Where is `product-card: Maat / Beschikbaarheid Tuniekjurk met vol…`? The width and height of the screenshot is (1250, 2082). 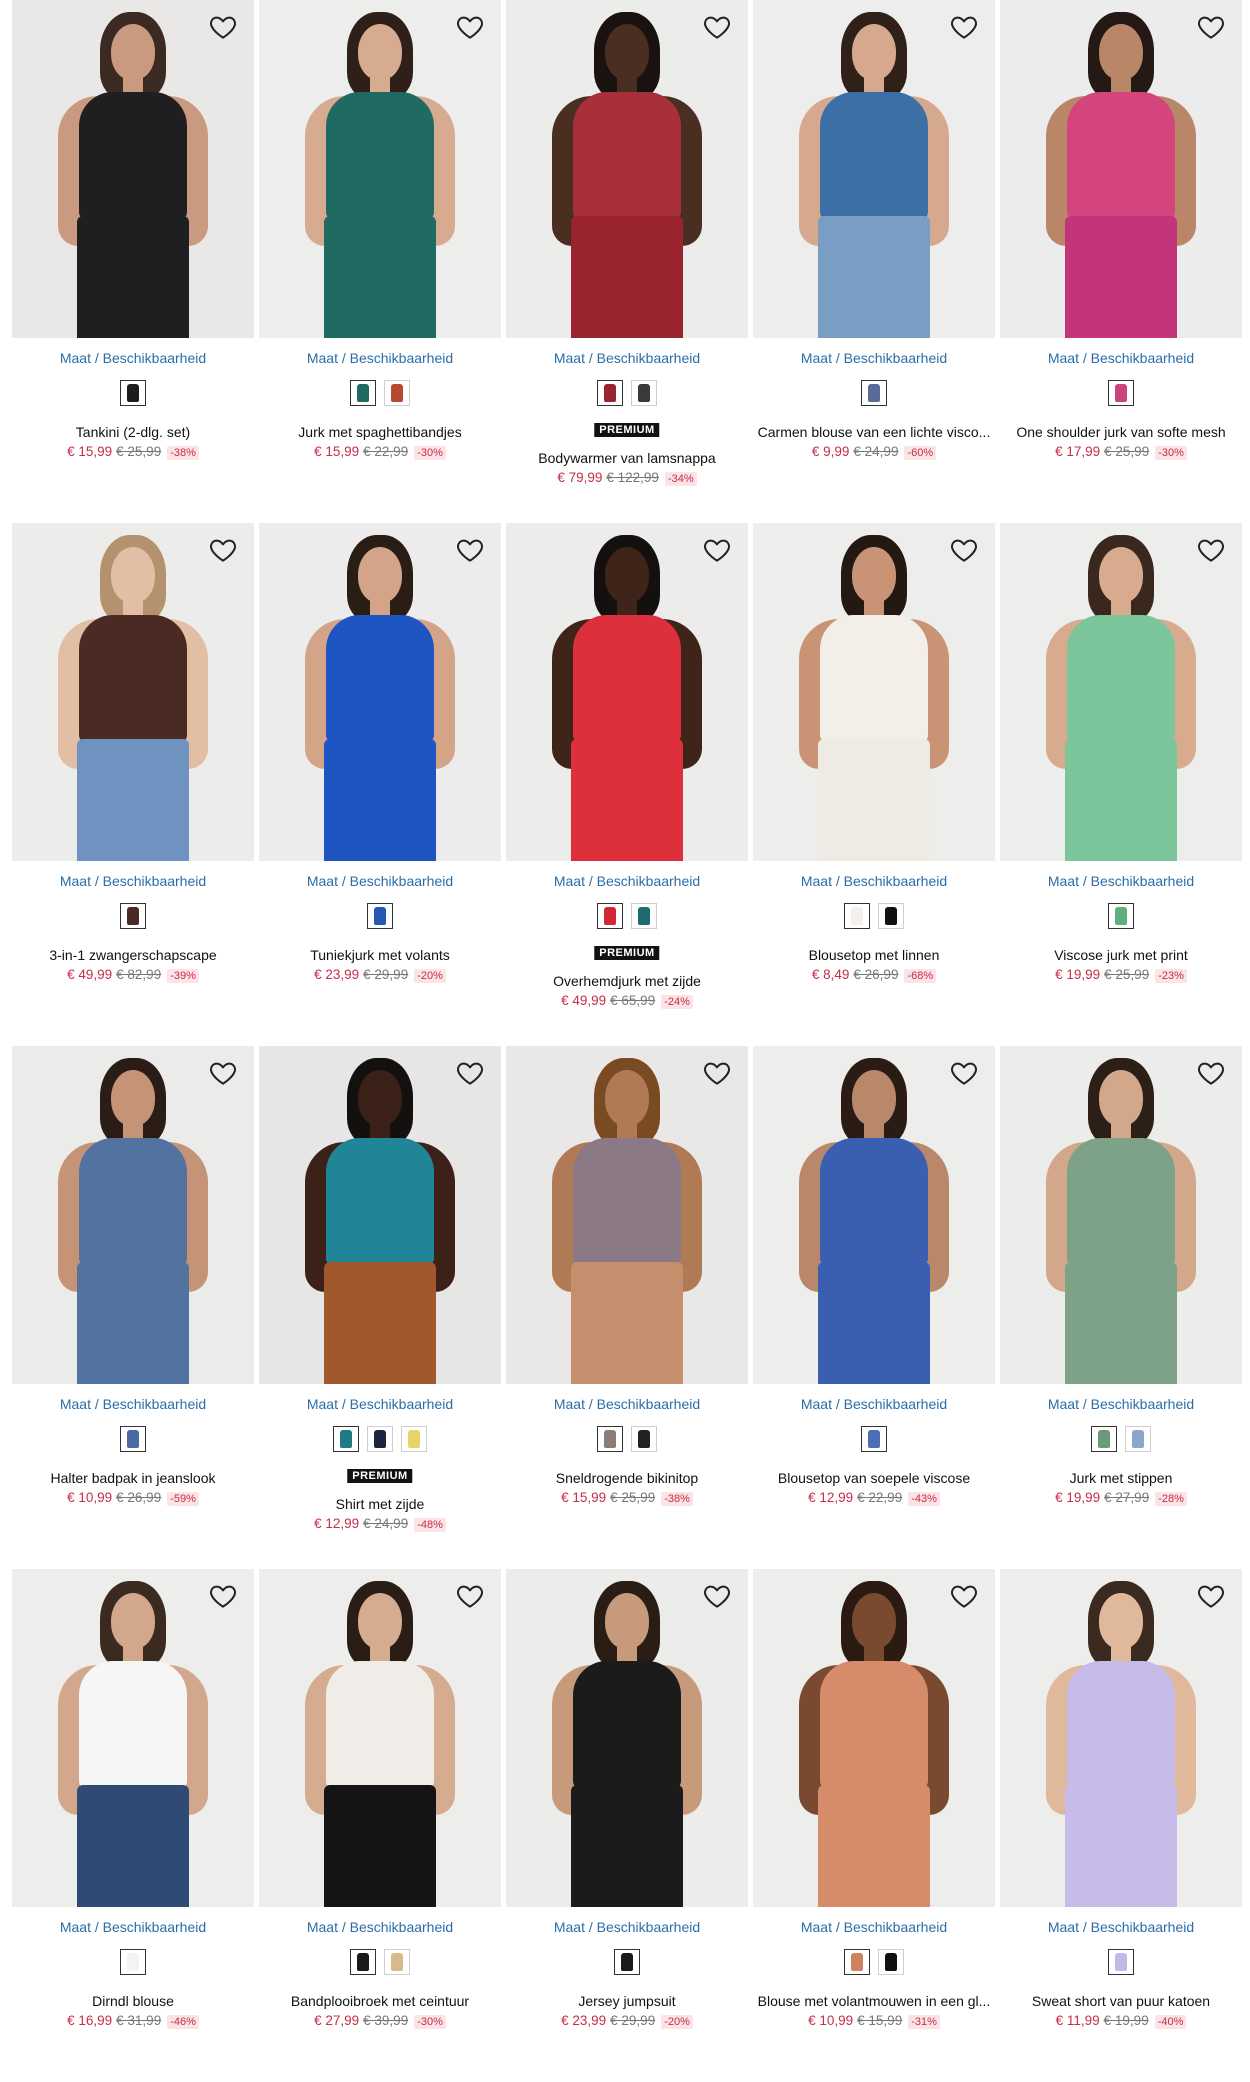
product-card: Maat / Beschikbaarheid Tuniekjurk met vol… is located at coordinates (380, 773).